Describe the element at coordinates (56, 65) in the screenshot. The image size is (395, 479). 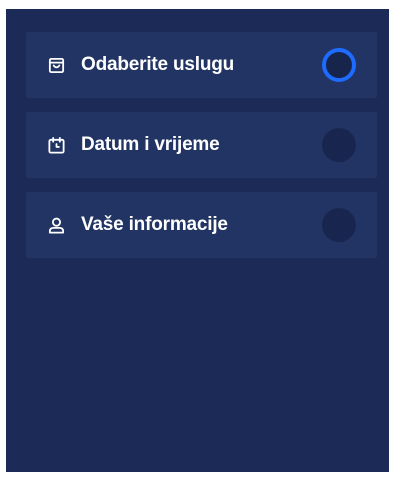
I see `shopping-bag-icon` at that location.